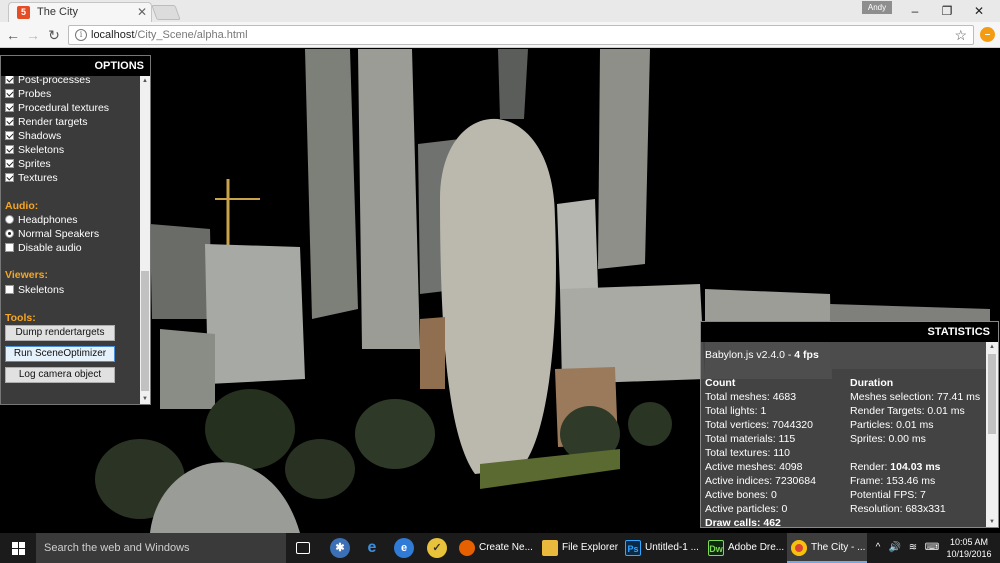  I want to click on back-arrow-icon: ←, so click(13, 35).